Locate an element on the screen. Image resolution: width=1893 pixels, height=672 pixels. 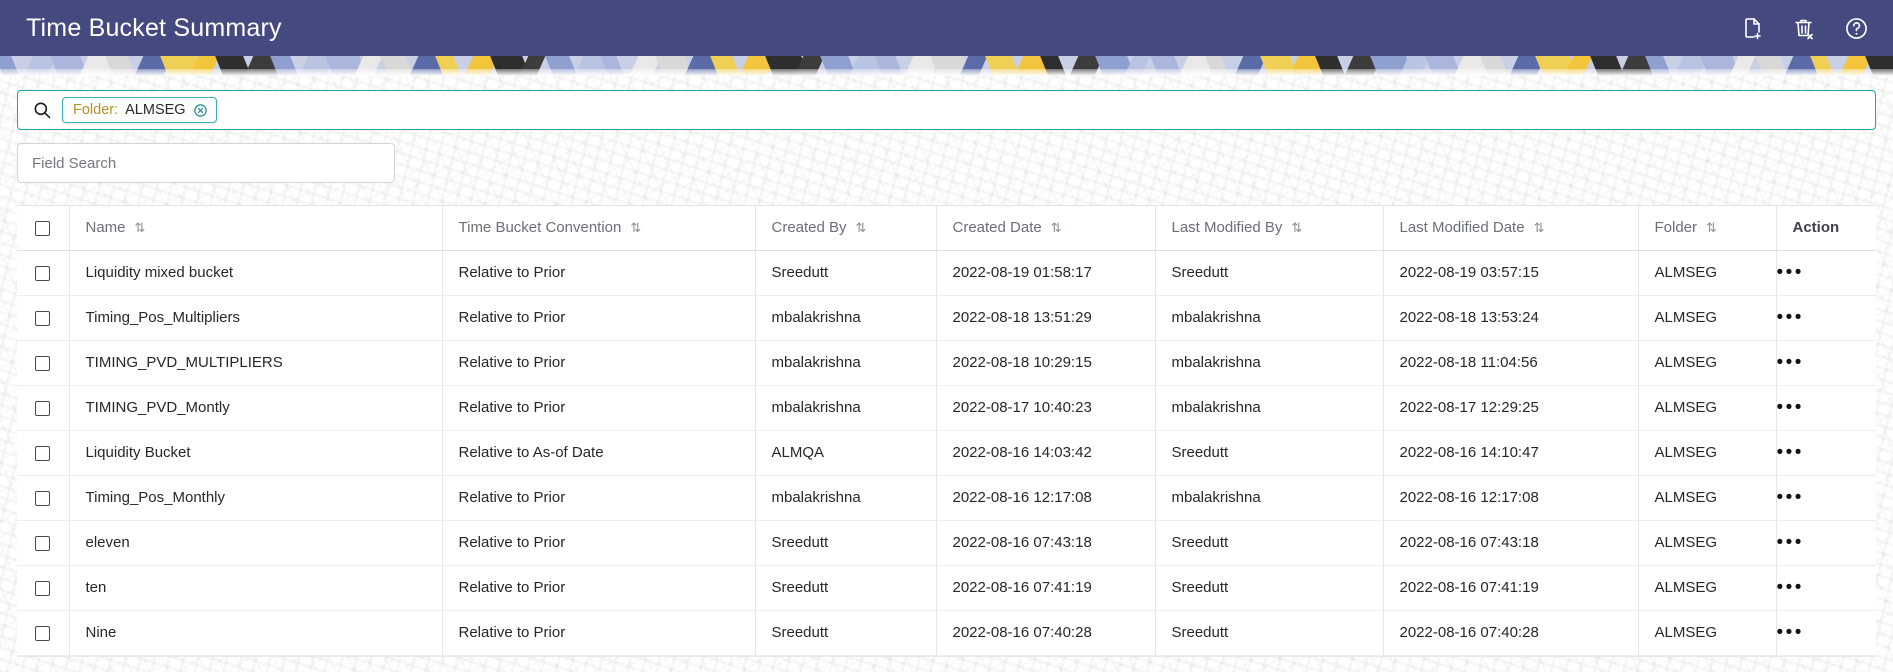
cell-created-date: 2022-08-16 12:17:08 is located at coordinates (1046, 498).